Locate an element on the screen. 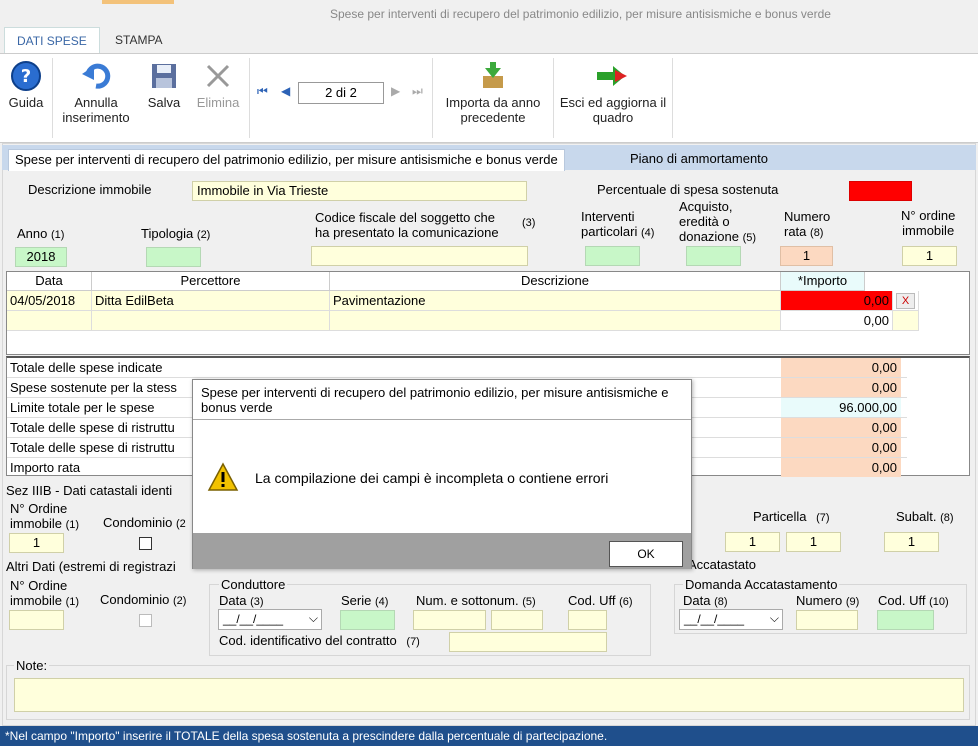 The image size is (978, 746). interventi-label: Interventi particolari (4) is located at coordinates (618, 224).